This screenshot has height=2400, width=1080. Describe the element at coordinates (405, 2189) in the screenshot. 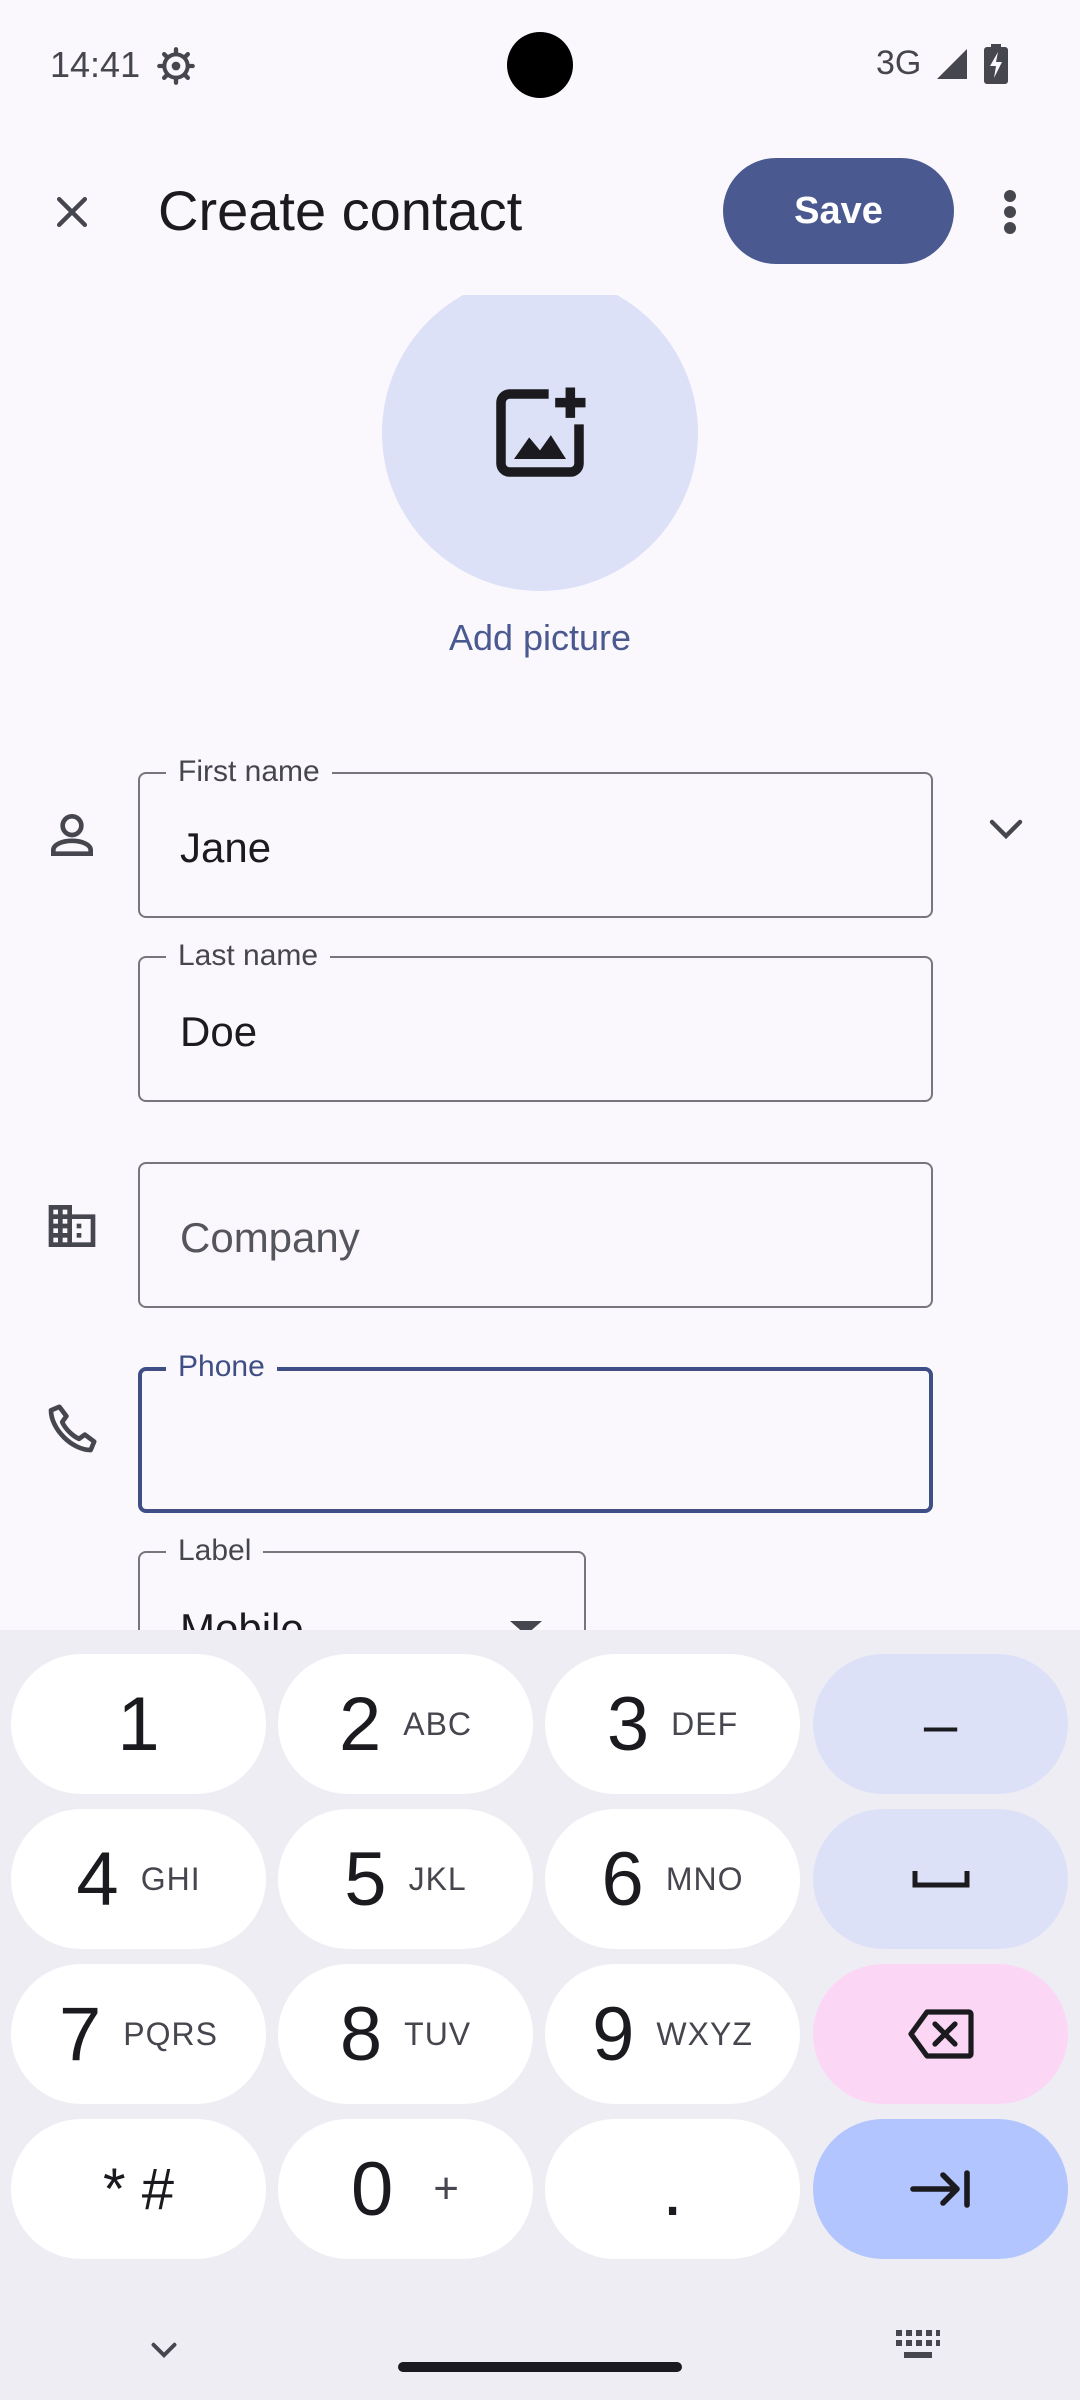

I see `key-0: 0 +` at that location.